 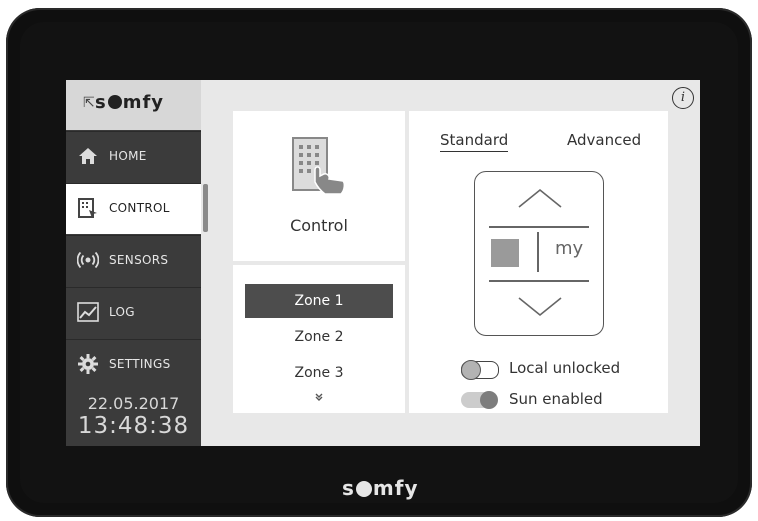 I want to click on sun-toggle, so click(x=479, y=400).